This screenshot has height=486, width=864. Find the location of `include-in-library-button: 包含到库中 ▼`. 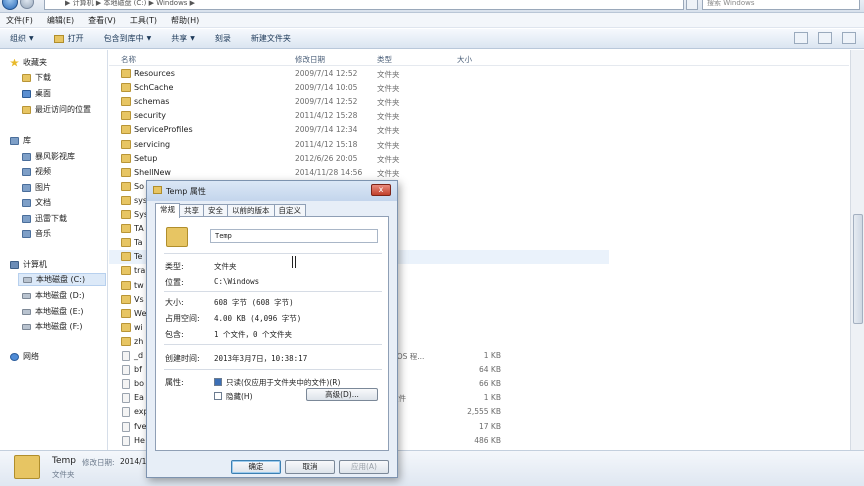

include-in-library-button: 包含到库中 ▼ is located at coordinates (128, 38).